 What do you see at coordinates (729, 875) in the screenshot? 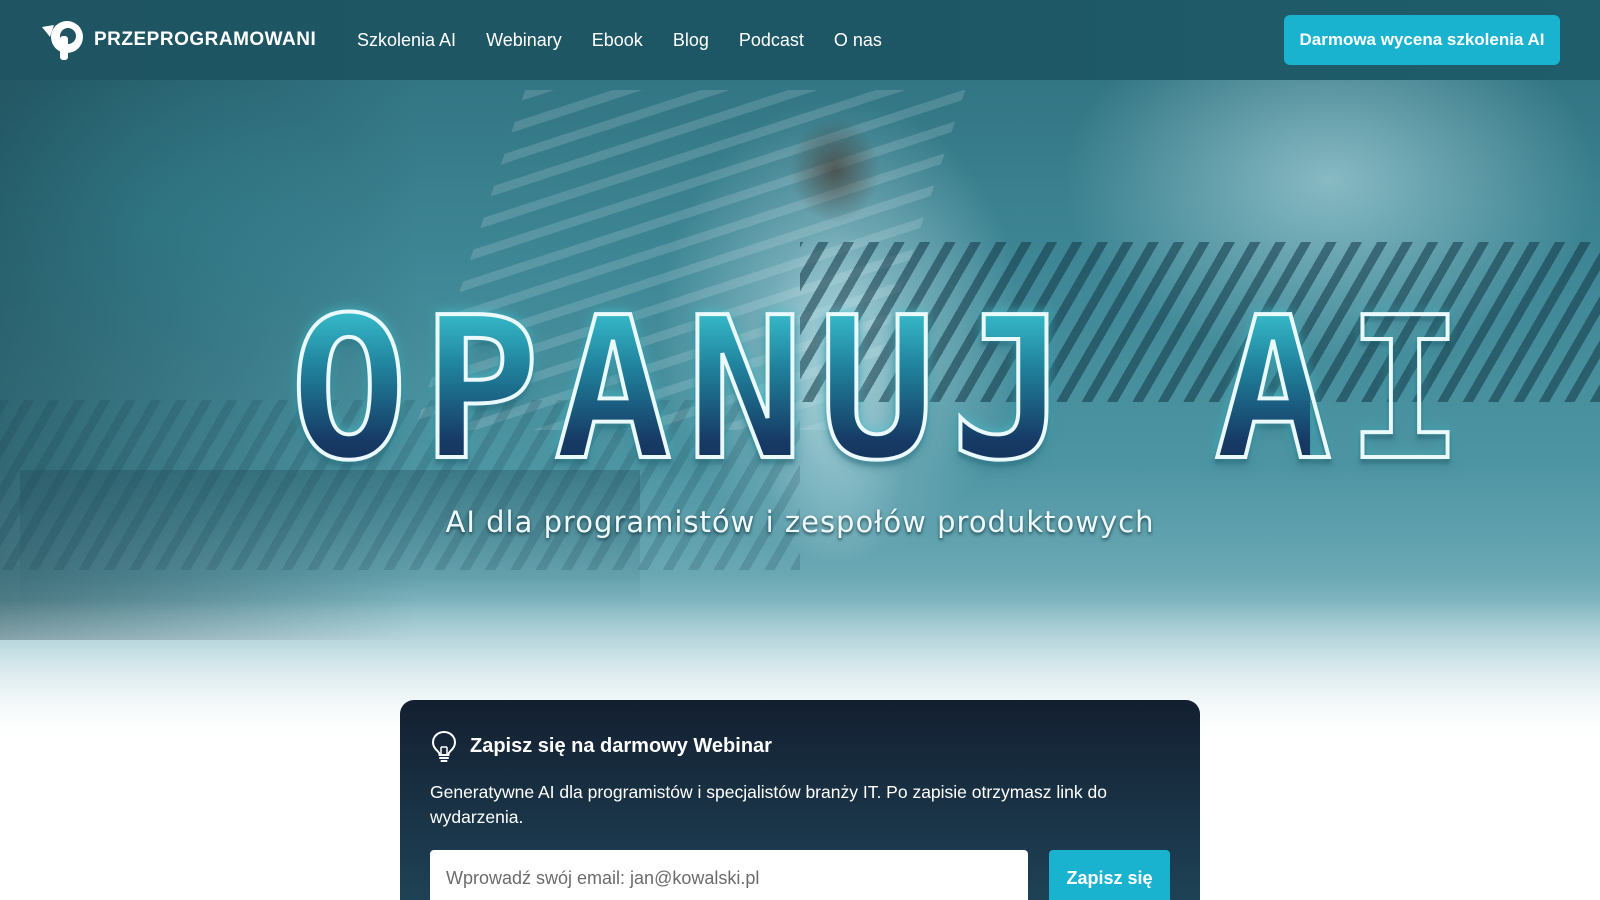
I see `email-input` at bounding box center [729, 875].